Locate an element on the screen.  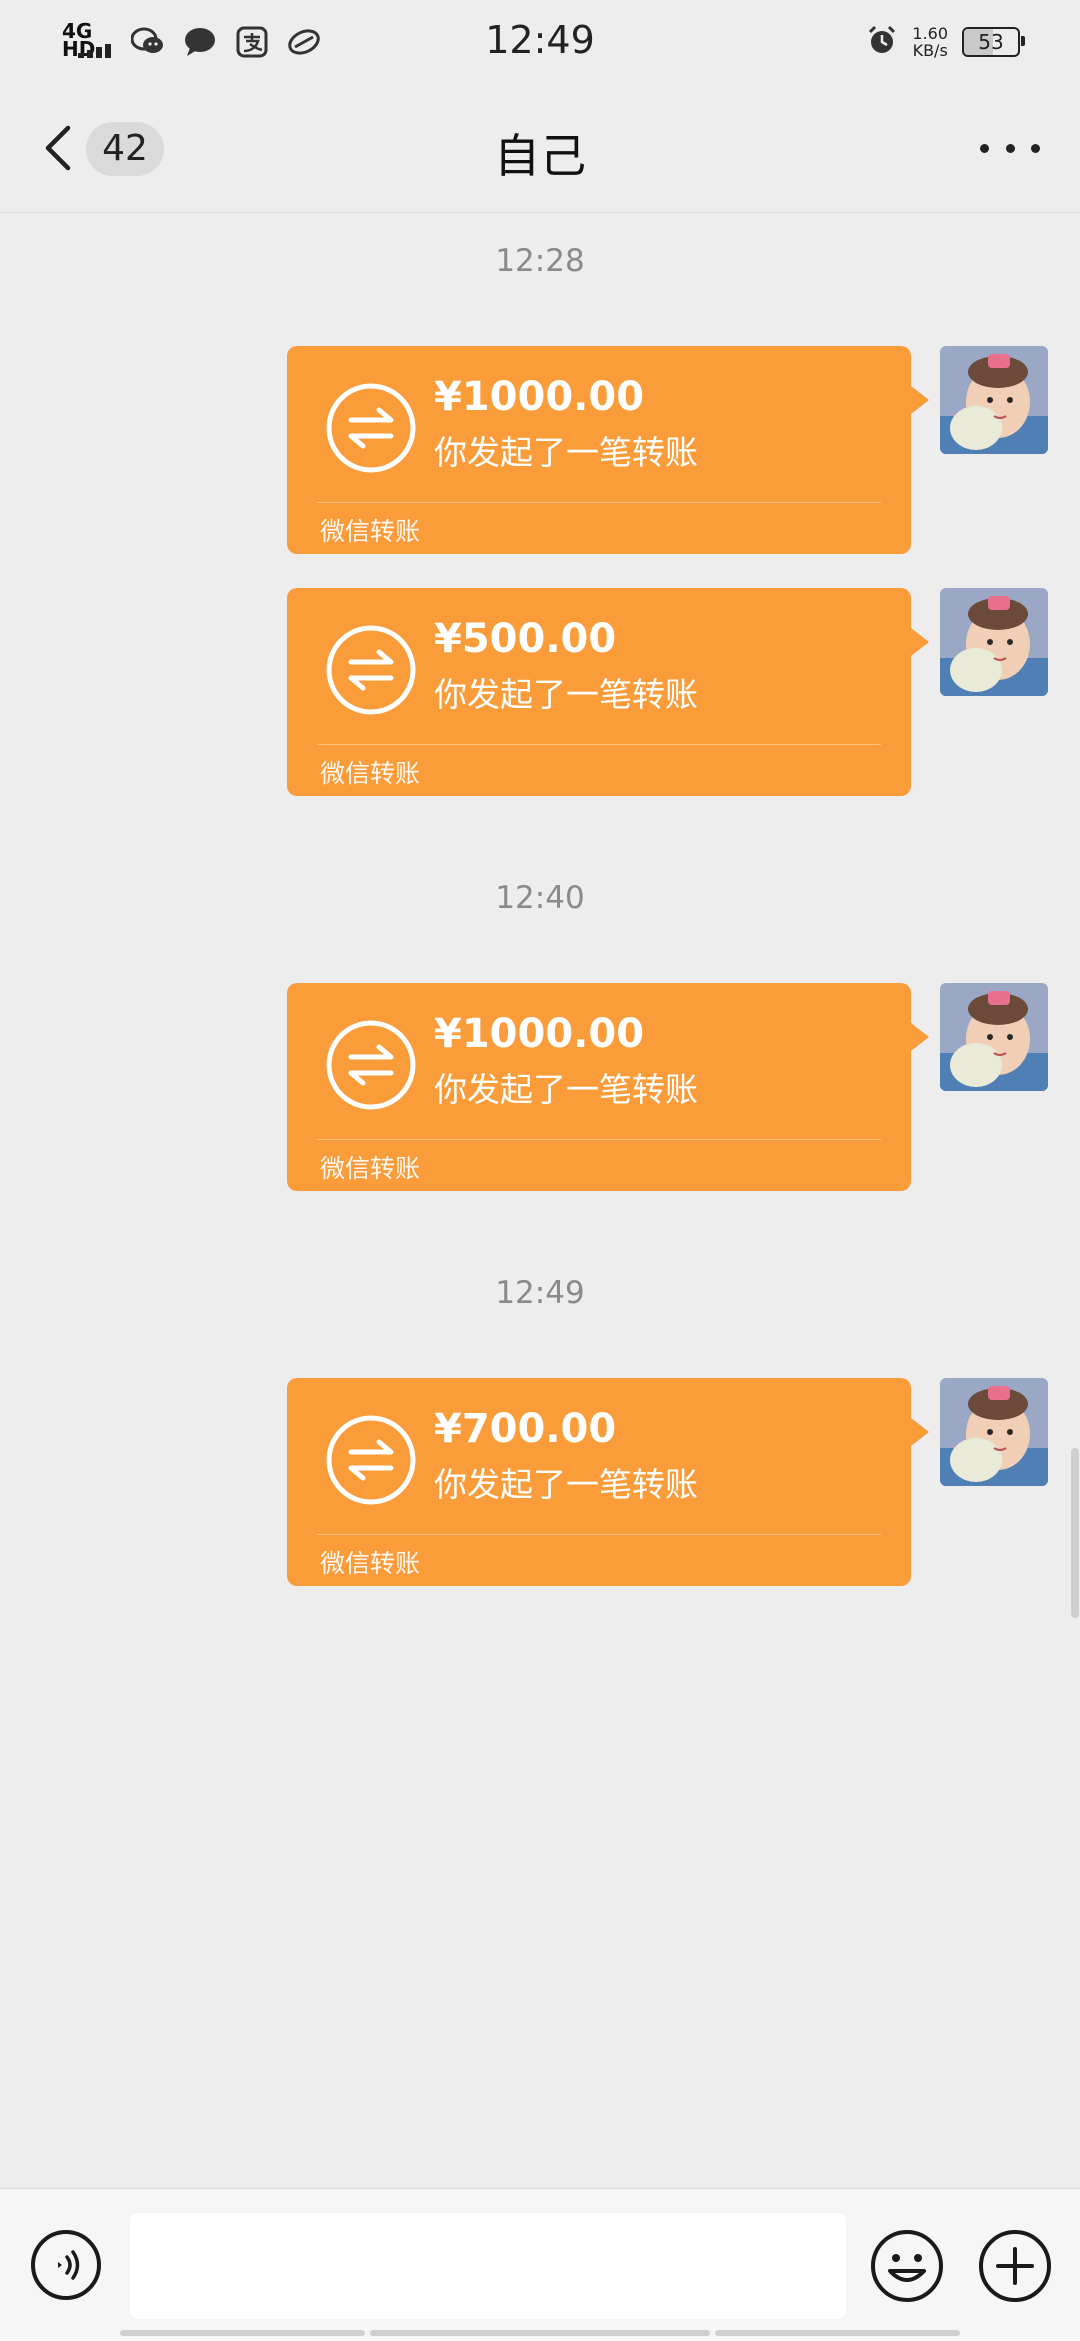
emoji-button is located at coordinates (907, 2266).